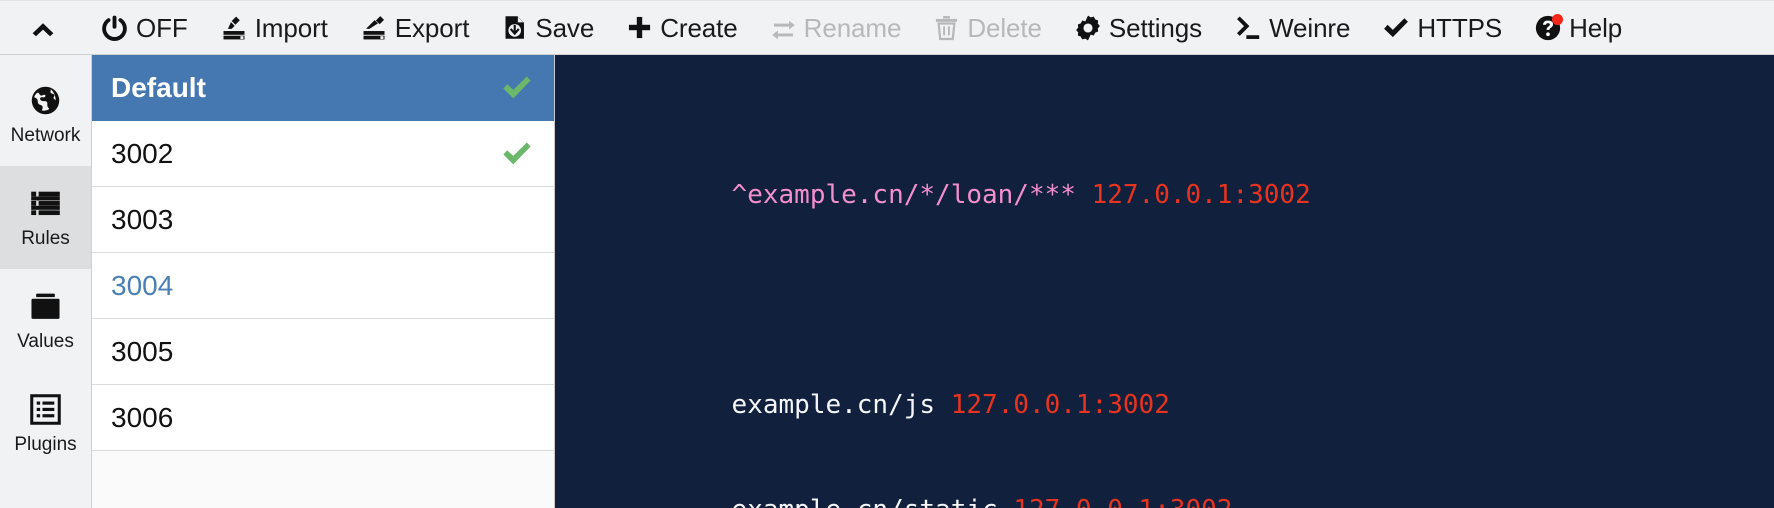 Image resolution: width=1774 pixels, height=508 pixels. What do you see at coordinates (903, 195) in the screenshot?
I see `rule-pattern: ^example.cn/*/loan/***` at bounding box center [903, 195].